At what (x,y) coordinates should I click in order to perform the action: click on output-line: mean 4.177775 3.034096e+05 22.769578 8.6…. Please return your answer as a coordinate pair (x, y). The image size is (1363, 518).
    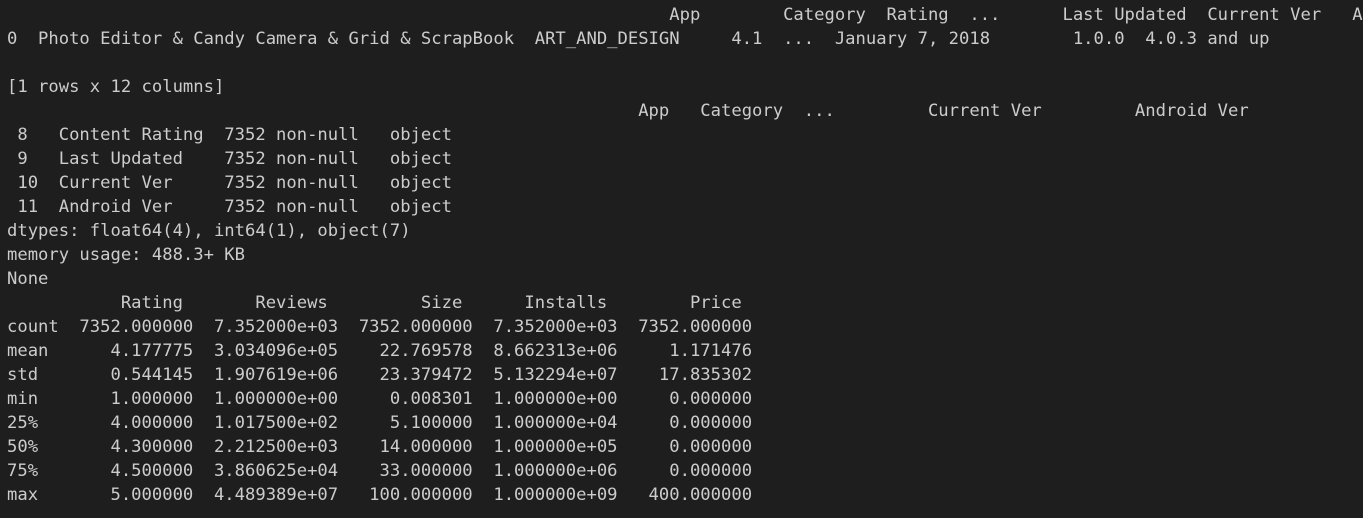
    Looking at the image, I should click on (380, 351).